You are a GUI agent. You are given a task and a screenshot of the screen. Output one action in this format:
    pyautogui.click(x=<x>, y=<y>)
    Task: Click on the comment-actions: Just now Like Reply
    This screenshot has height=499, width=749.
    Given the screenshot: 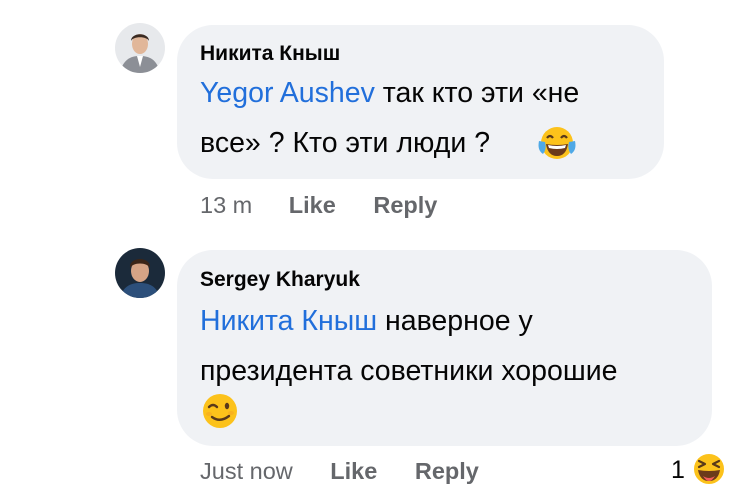 What is the action you would take?
    pyautogui.click(x=339, y=471)
    